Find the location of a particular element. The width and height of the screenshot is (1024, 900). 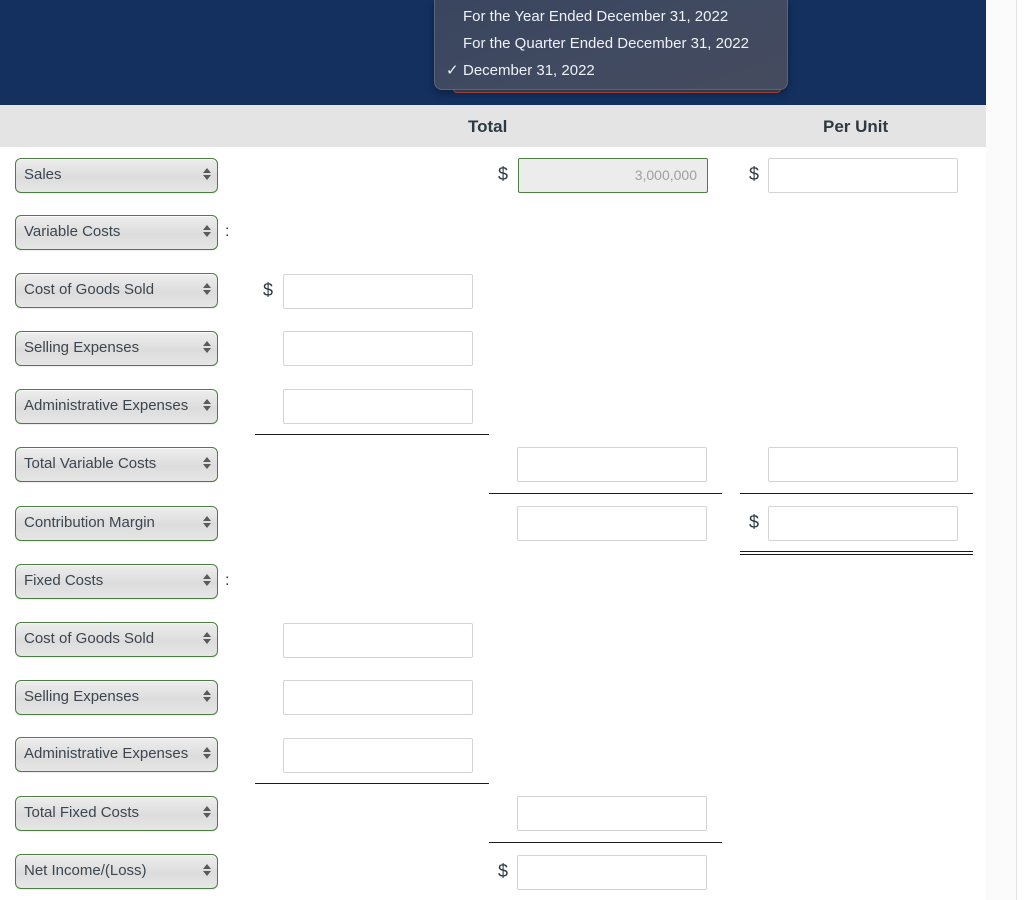

row-label-select-total-variable-costs: Total Variable Costs is located at coordinates (116, 464).